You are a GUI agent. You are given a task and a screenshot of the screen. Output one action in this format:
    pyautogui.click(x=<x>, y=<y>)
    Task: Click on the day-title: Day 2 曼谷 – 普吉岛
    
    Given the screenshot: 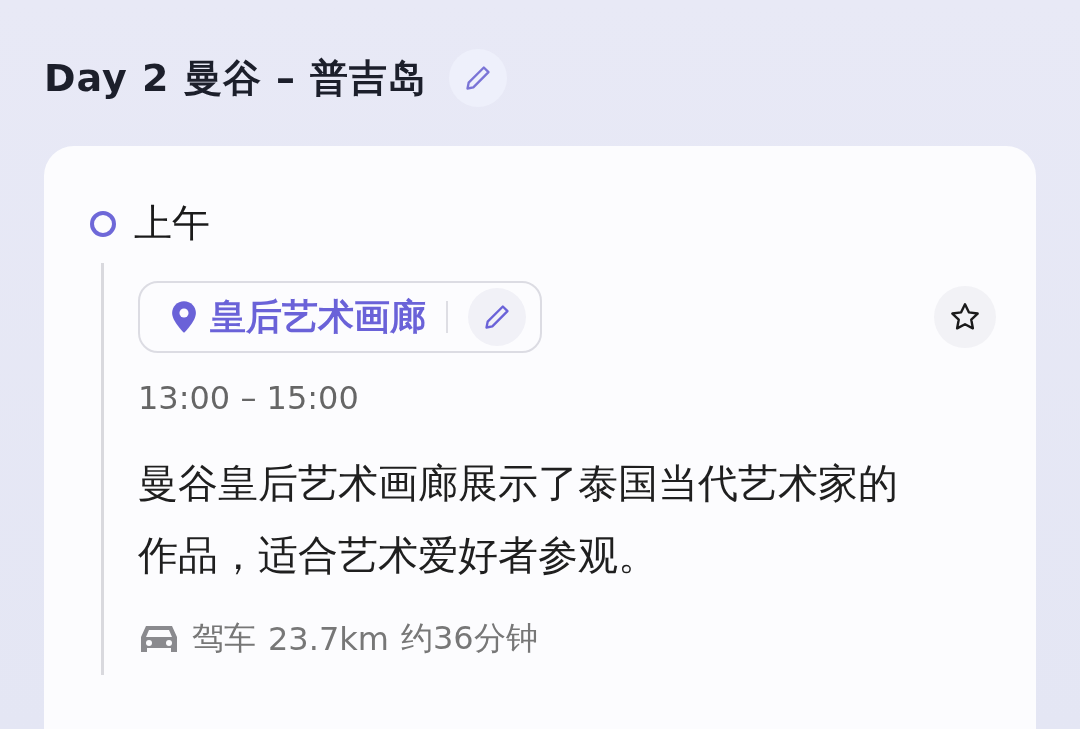 What is the action you would take?
    pyautogui.click(x=236, y=78)
    